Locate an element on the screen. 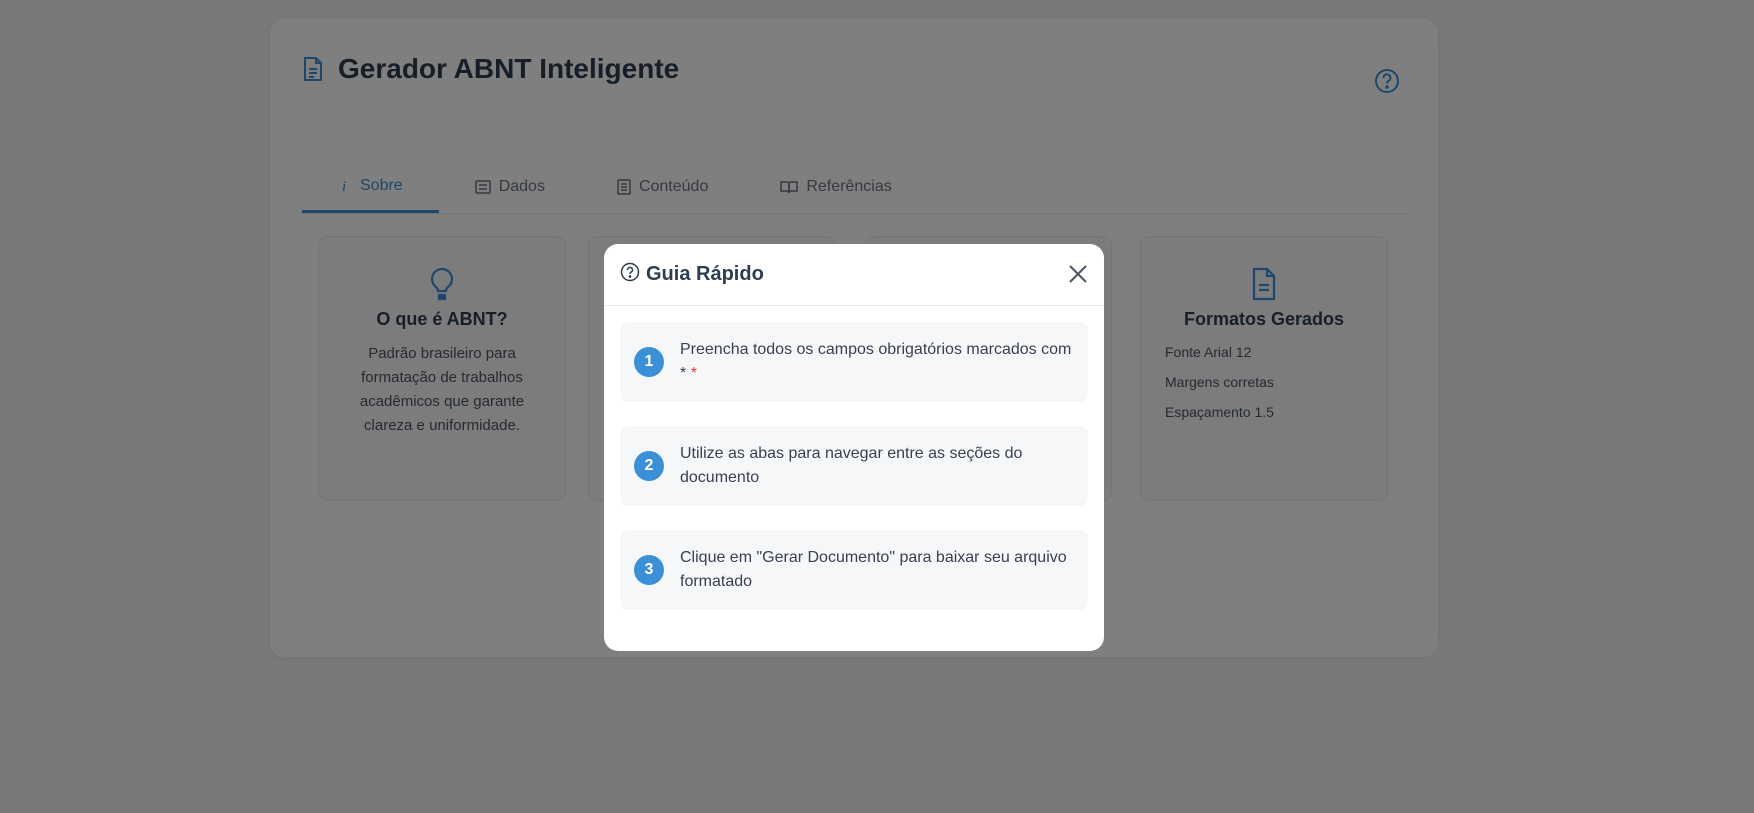  step-number: 2 is located at coordinates (649, 466).